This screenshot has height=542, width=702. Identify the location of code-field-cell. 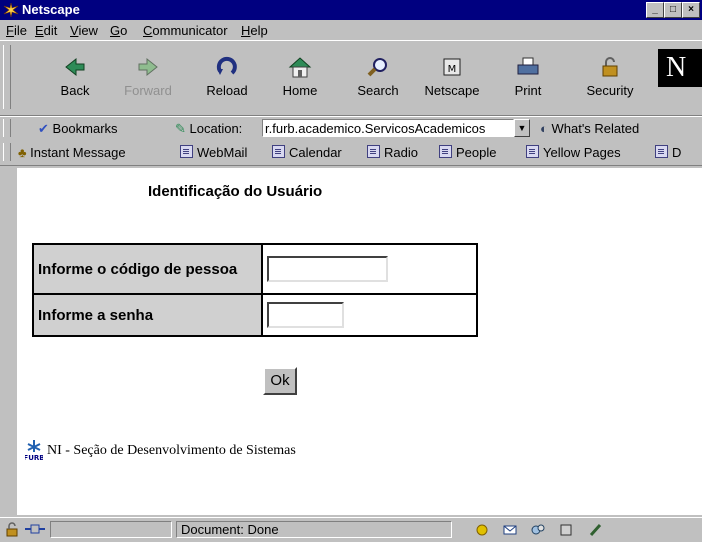
(369, 269).